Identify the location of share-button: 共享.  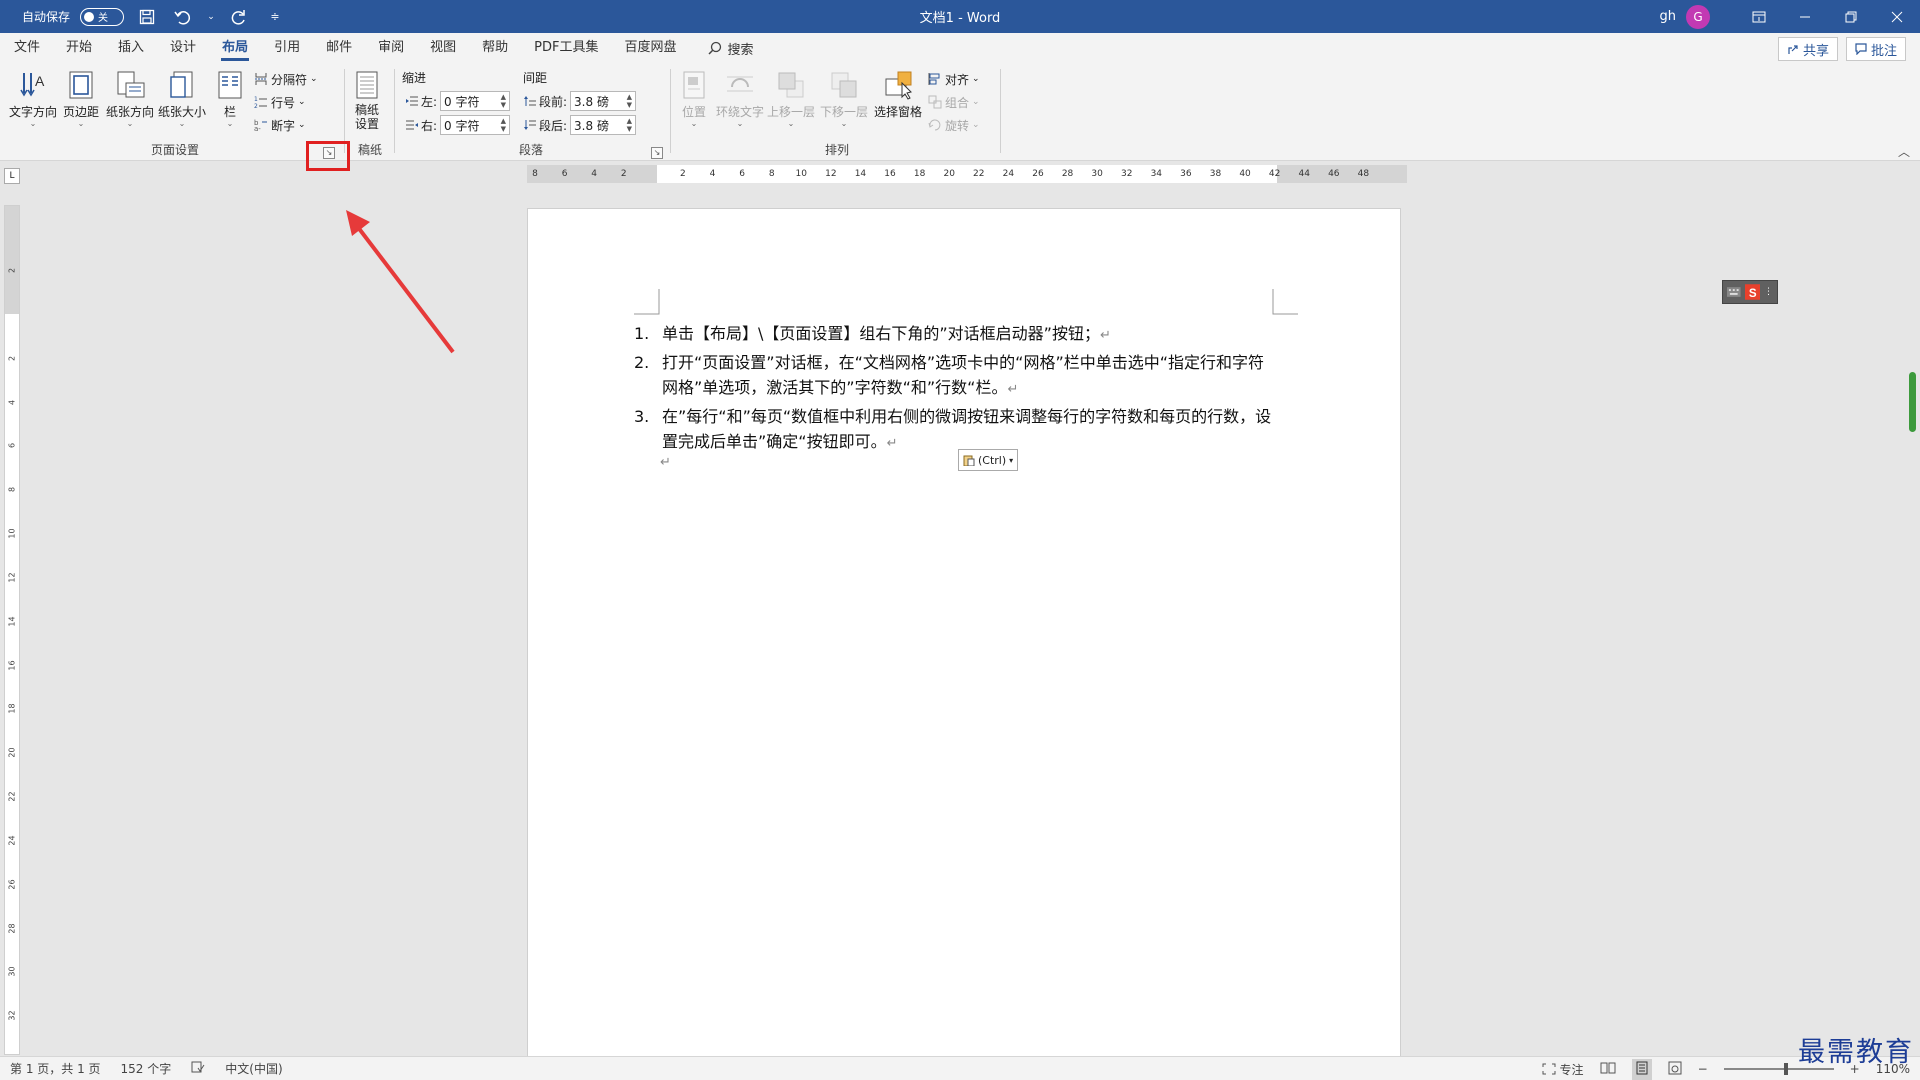
(1807, 49).